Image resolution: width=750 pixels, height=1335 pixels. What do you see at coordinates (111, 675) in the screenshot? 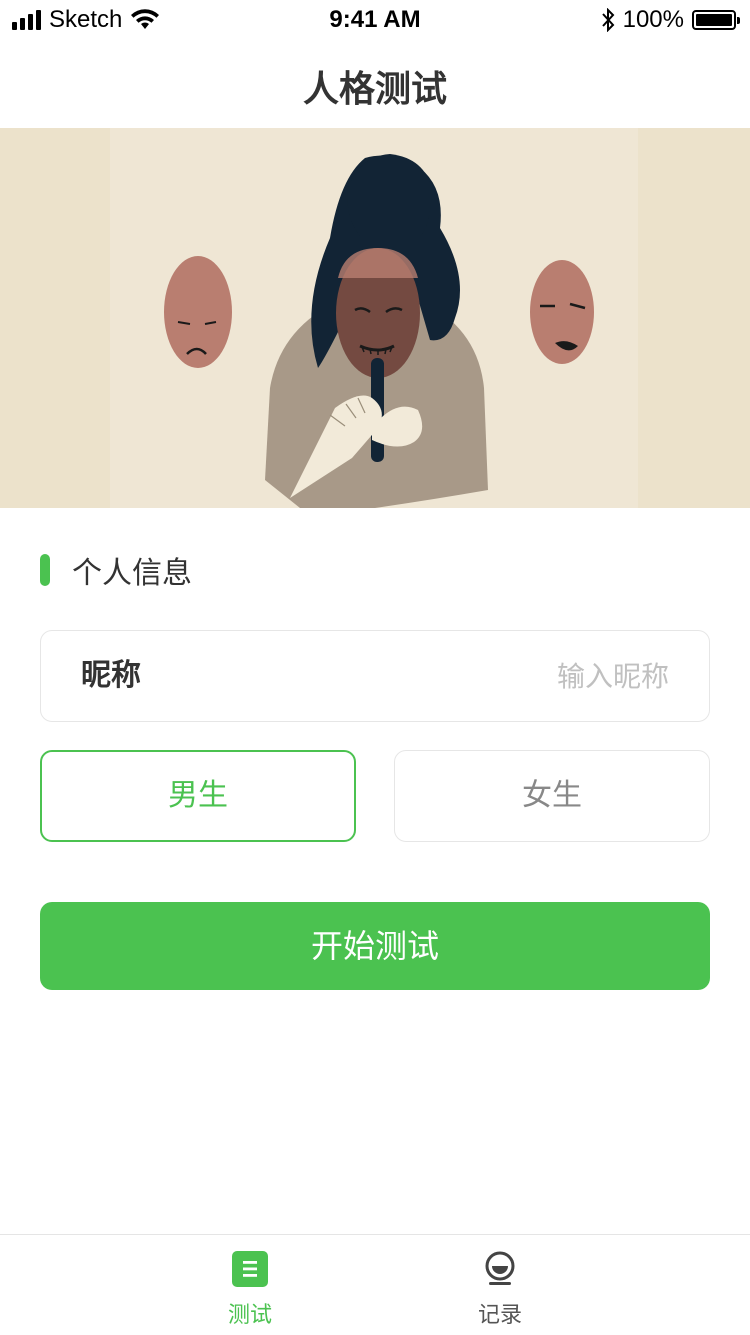
I see `nickname-label: 昵称` at bounding box center [111, 675].